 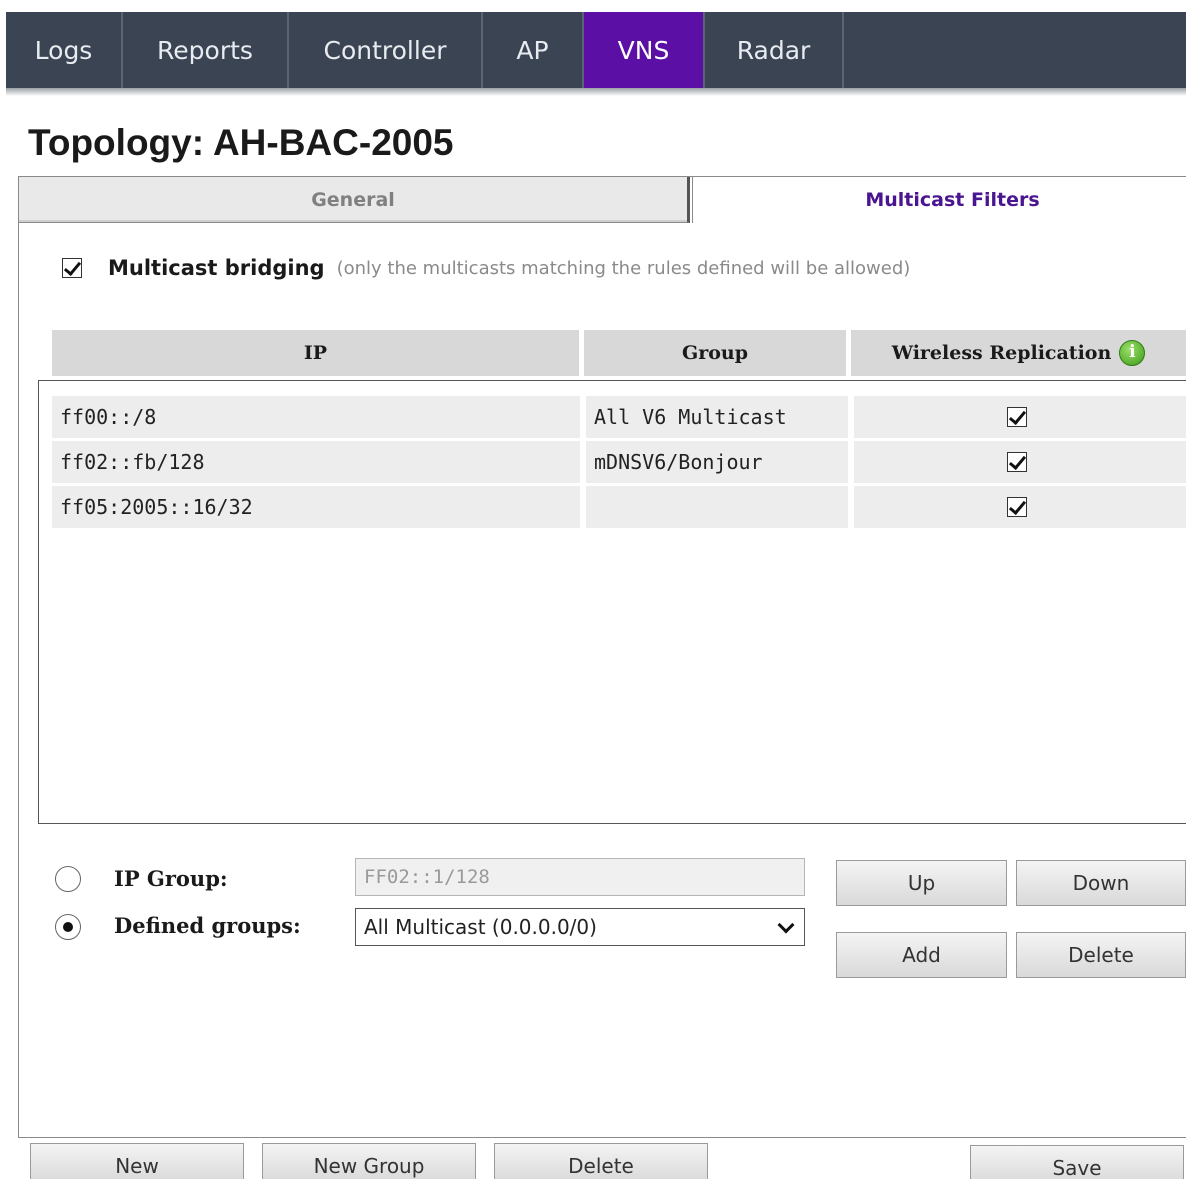 I want to click on multicast-bridging-label: Multicast bridging, so click(x=216, y=268).